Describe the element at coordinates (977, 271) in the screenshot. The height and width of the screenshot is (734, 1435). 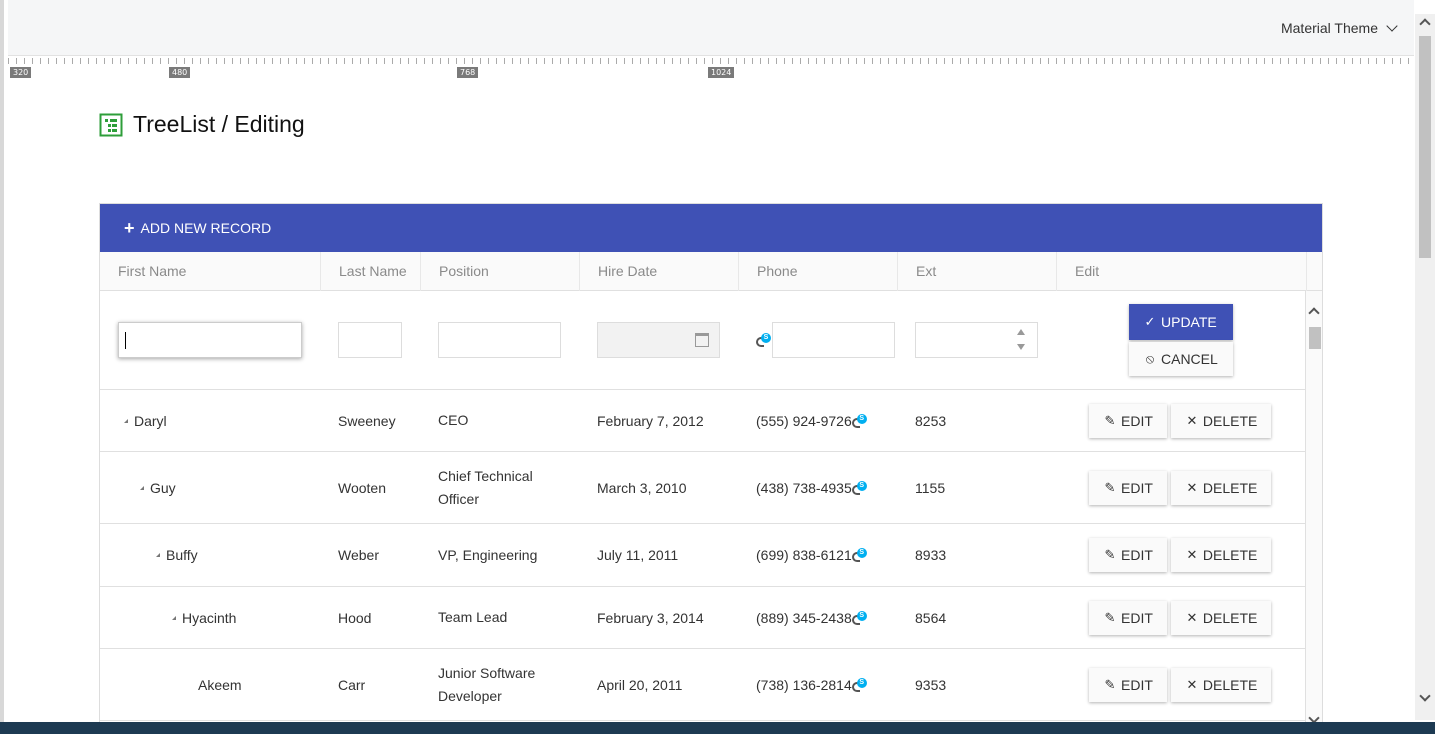
I see `header-ext: Ext` at that location.